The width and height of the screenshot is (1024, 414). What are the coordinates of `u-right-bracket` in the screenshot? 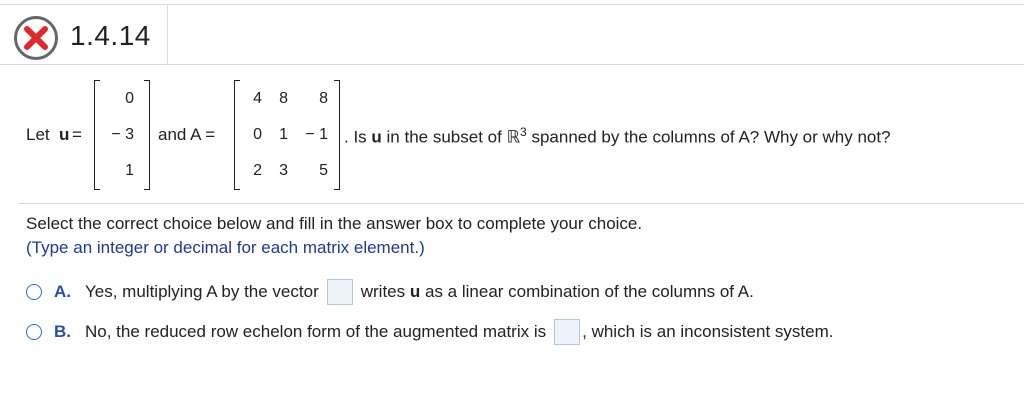 It's located at (147, 135).